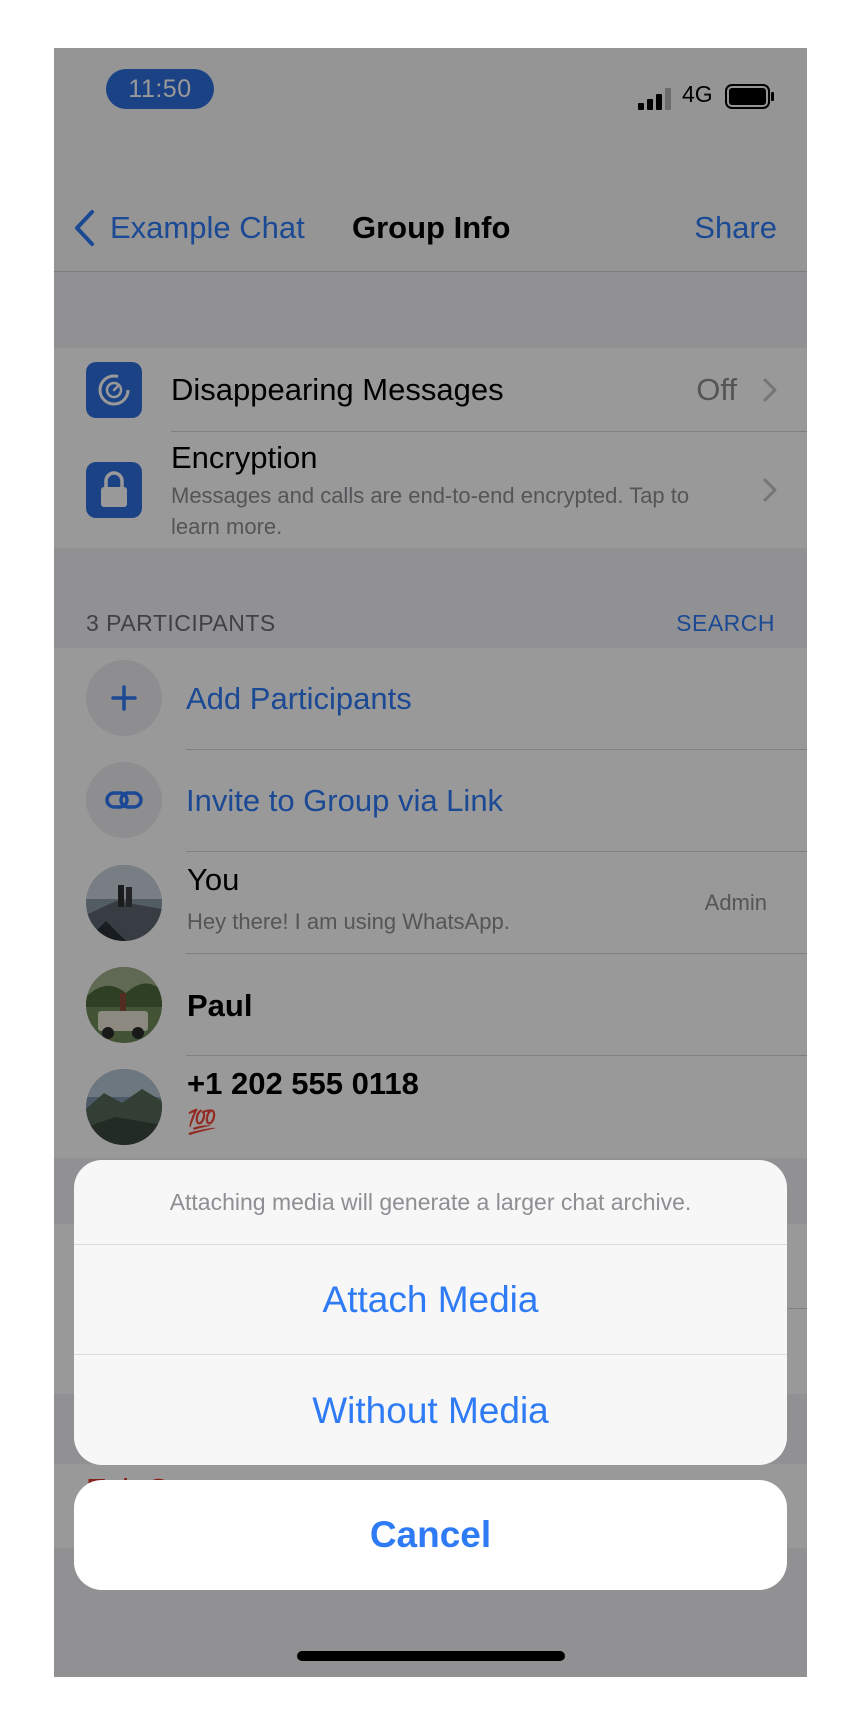 This screenshot has height=1720, width=860. I want to click on home-indicator, so click(431, 1656).